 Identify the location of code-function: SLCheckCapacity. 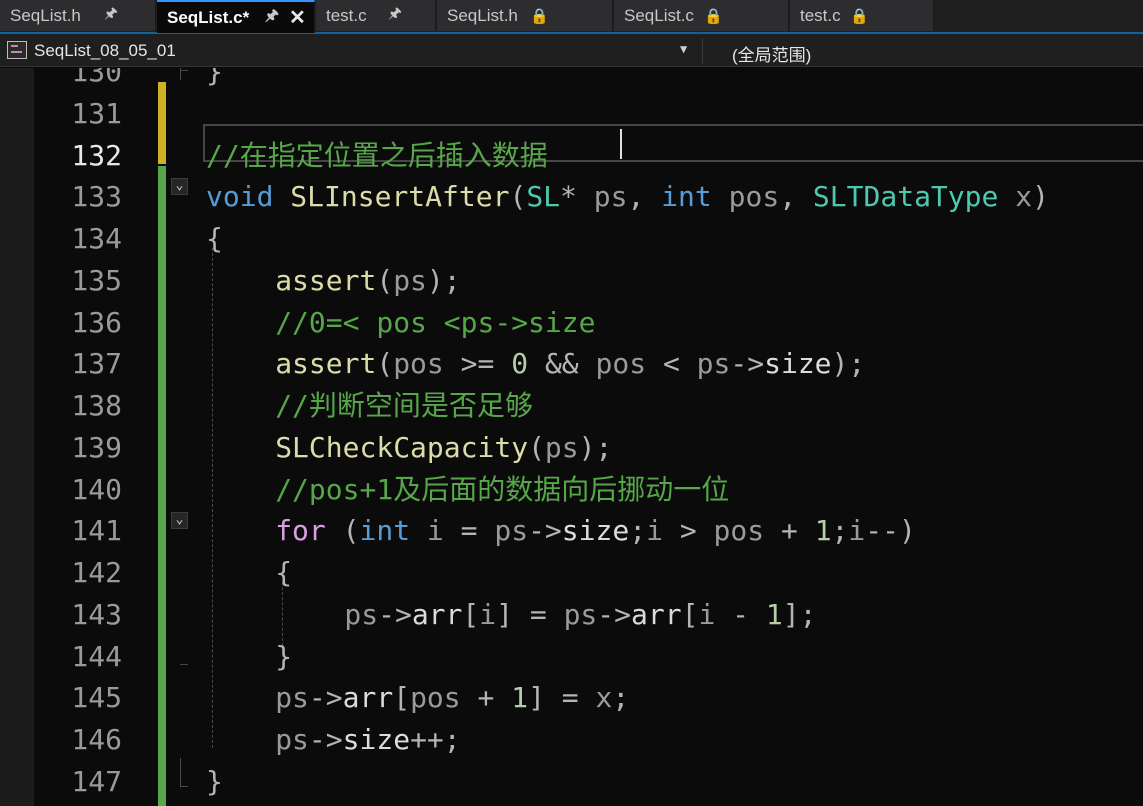
(402, 447).